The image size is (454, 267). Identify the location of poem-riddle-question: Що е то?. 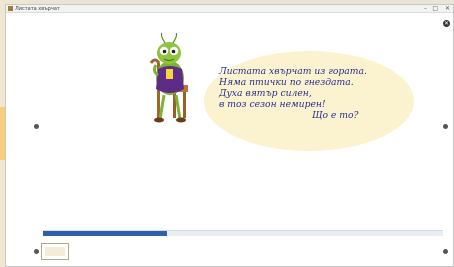
(335, 115).